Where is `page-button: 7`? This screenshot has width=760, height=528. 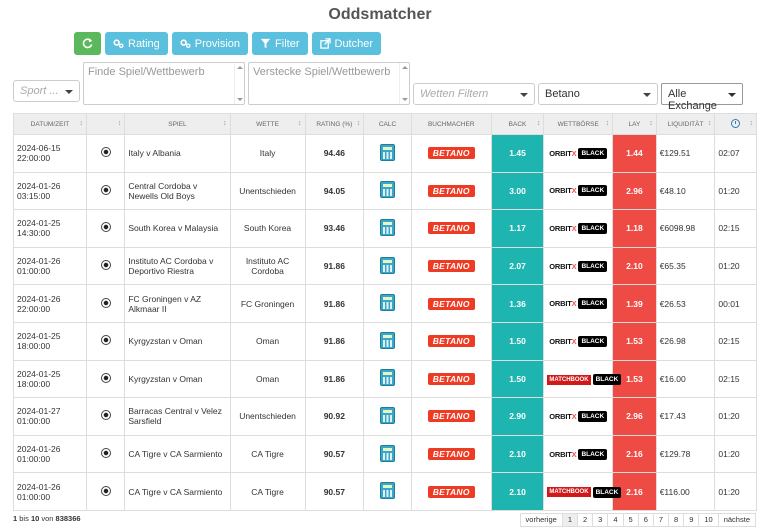
page-button: 7 is located at coordinates (661, 520).